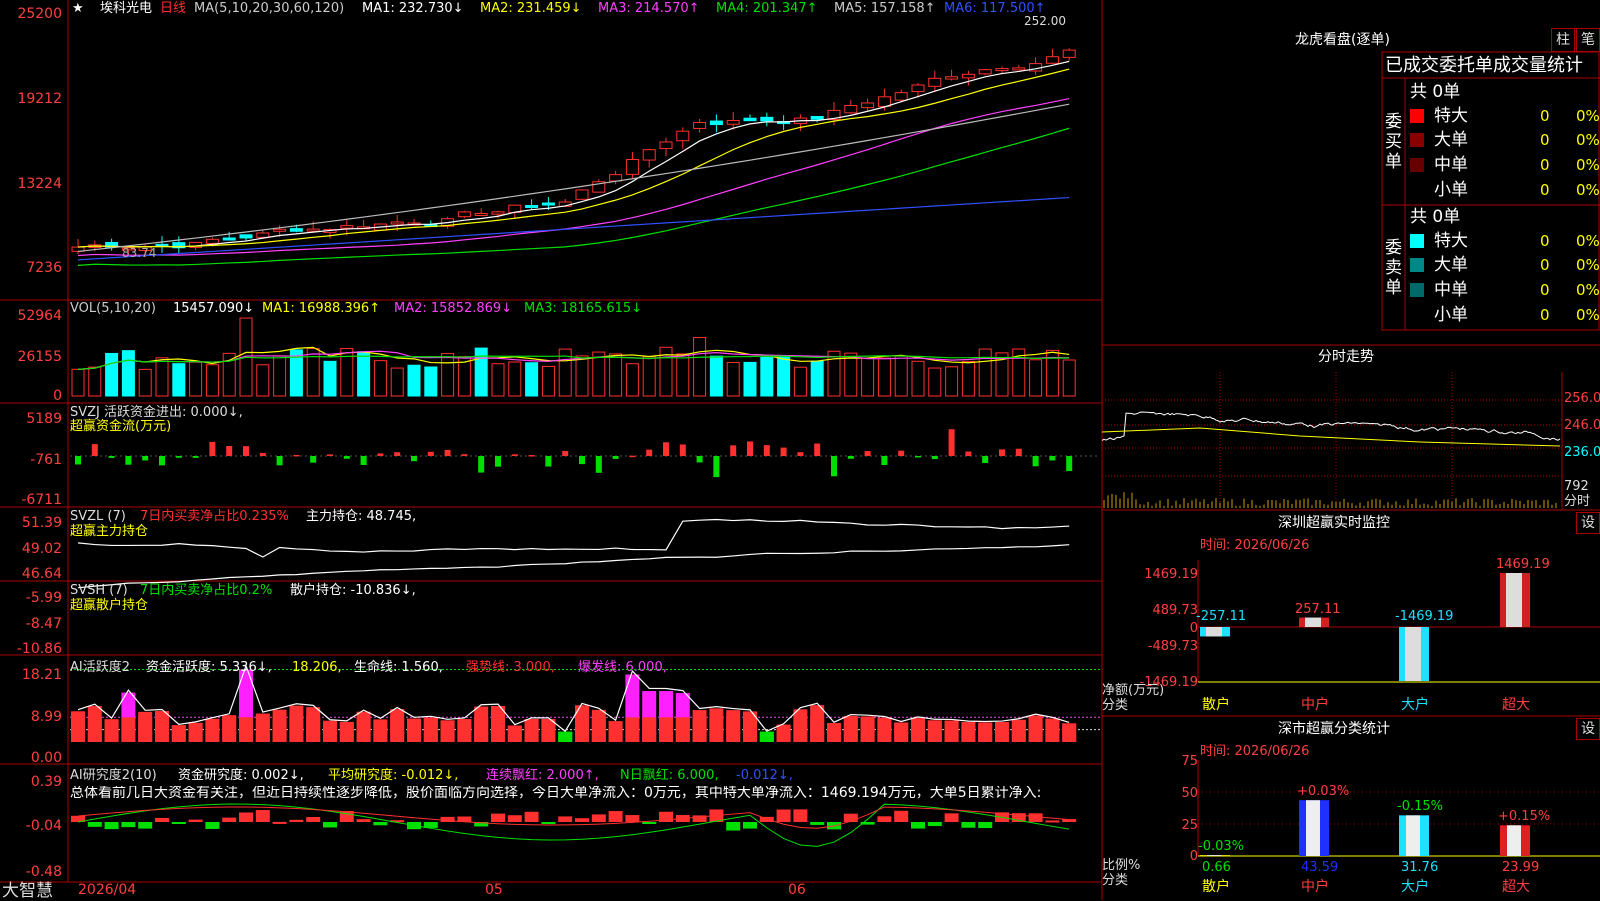 The image size is (1600, 901). Describe the element at coordinates (1417, 265) in the screenshot. I see `sell-l-swatch` at that location.